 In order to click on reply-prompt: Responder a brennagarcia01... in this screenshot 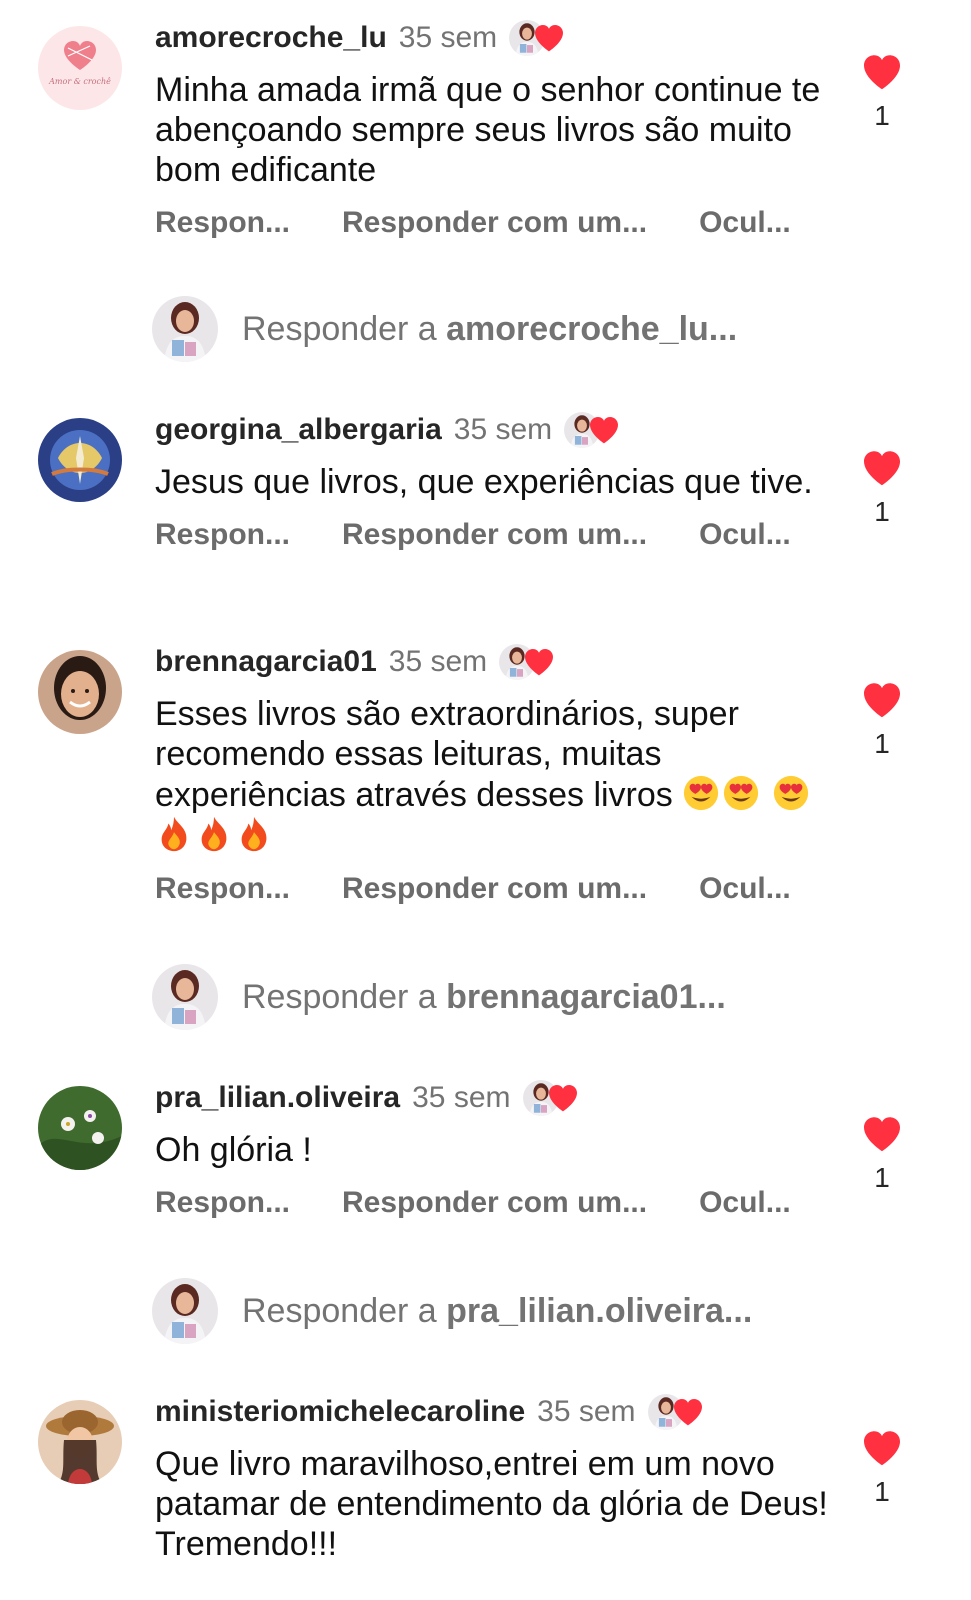, I will do `click(522, 997)`.